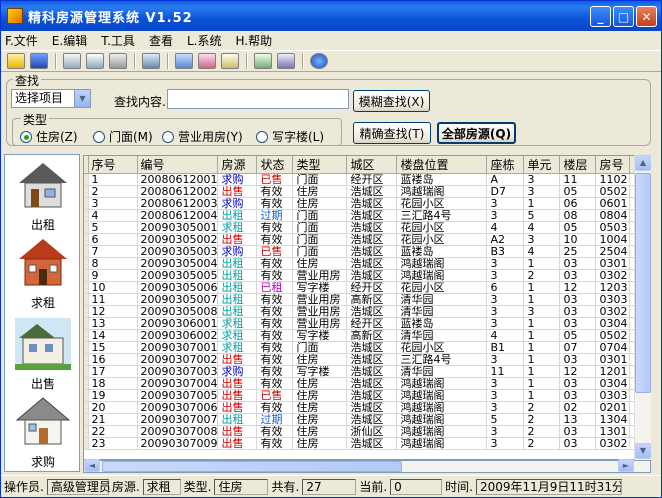  What do you see at coordinates (442, 299) in the screenshot?
I see `cell-location: 清华园` at bounding box center [442, 299].